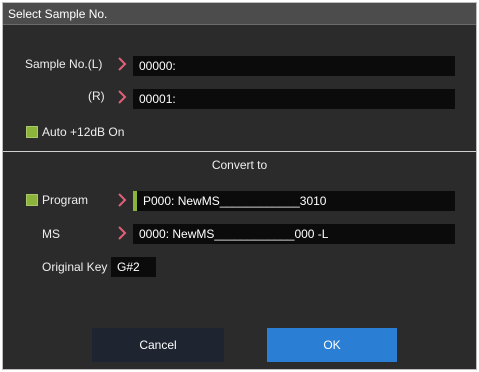 Image resolution: width=479 pixels, height=372 pixels. I want to click on sample-left-field: 00000:, so click(294, 66).